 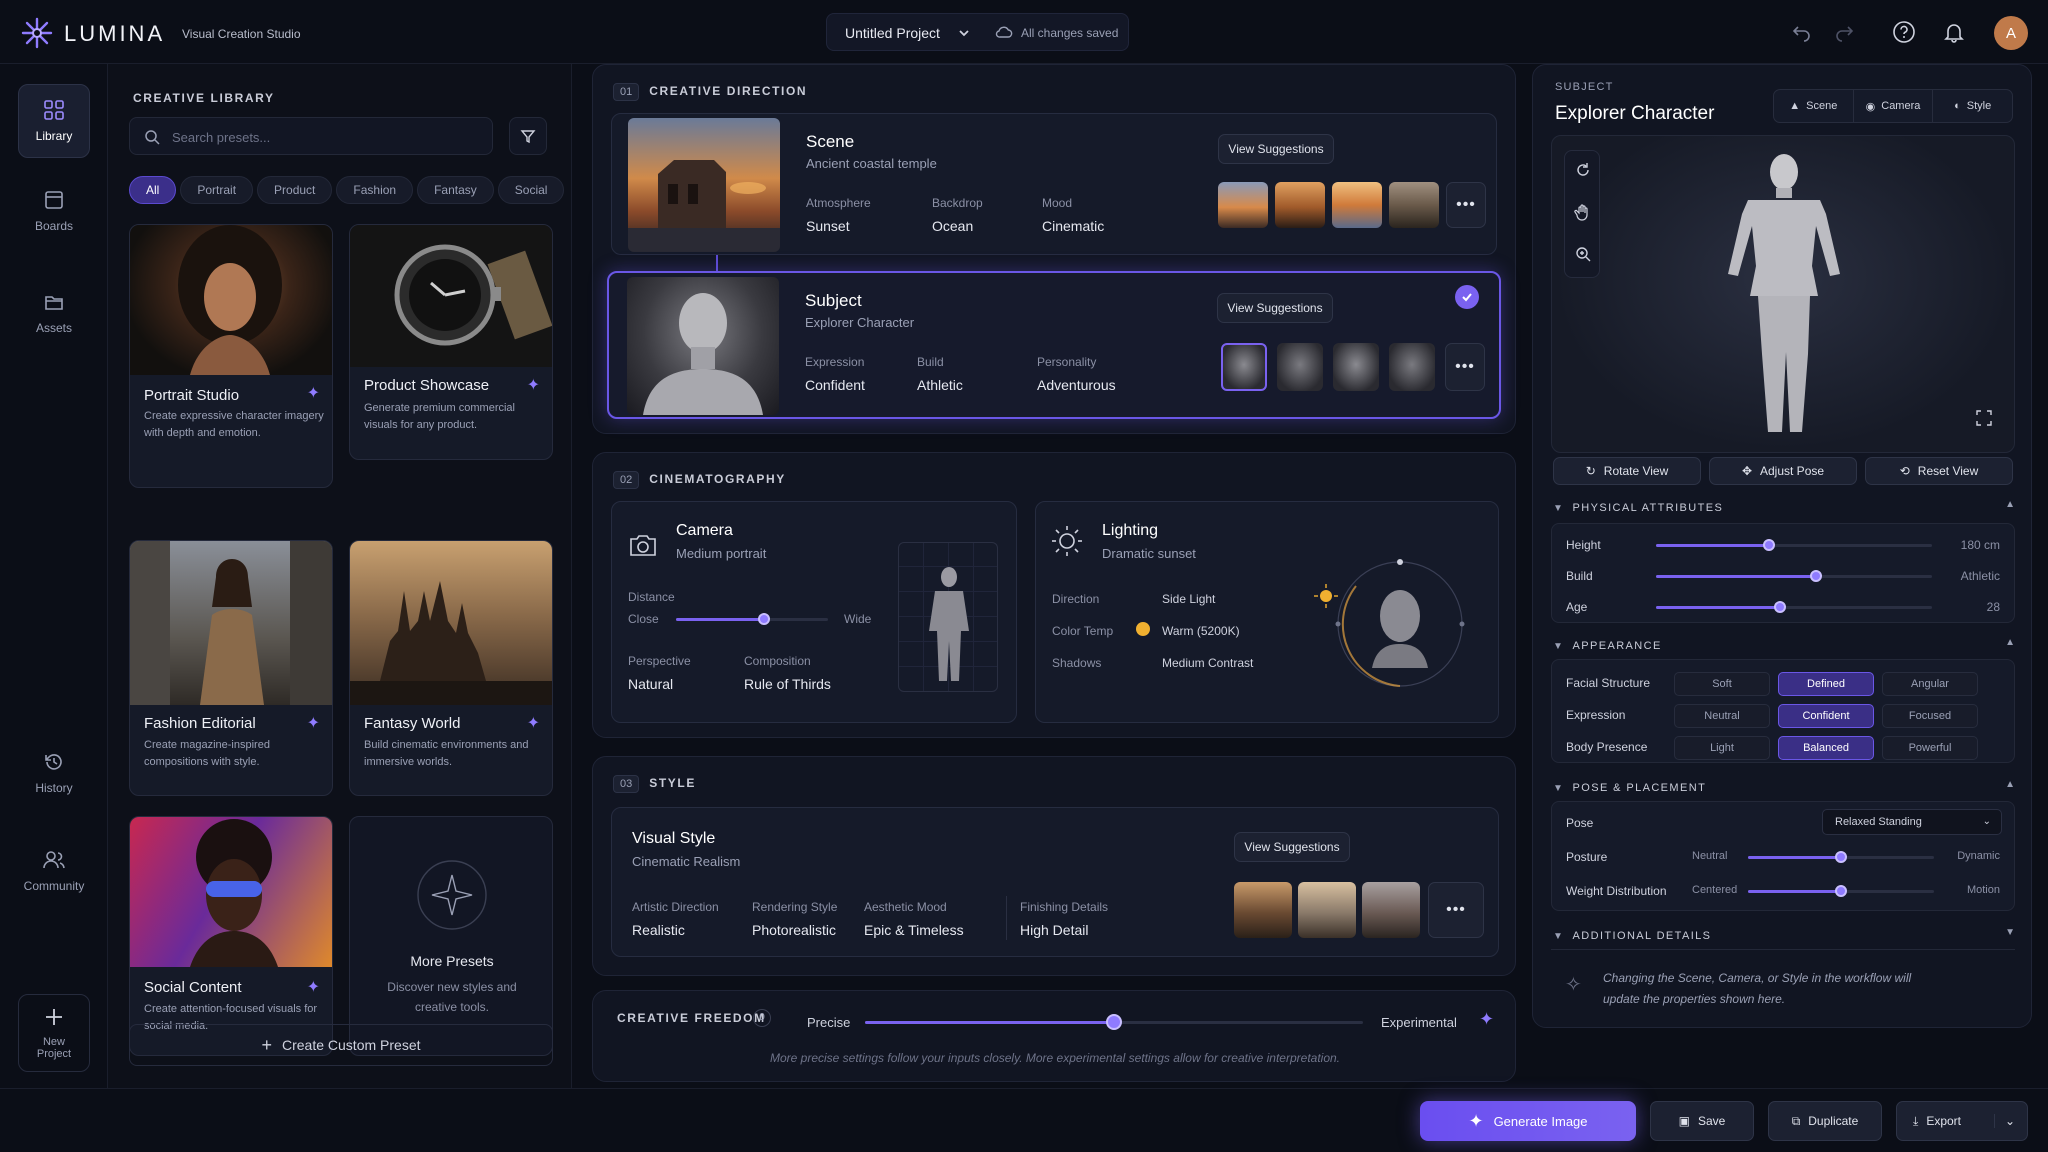 What do you see at coordinates (952, 226) in the screenshot?
I see `prop-value: Ocean` at bounding box center [952, 226].